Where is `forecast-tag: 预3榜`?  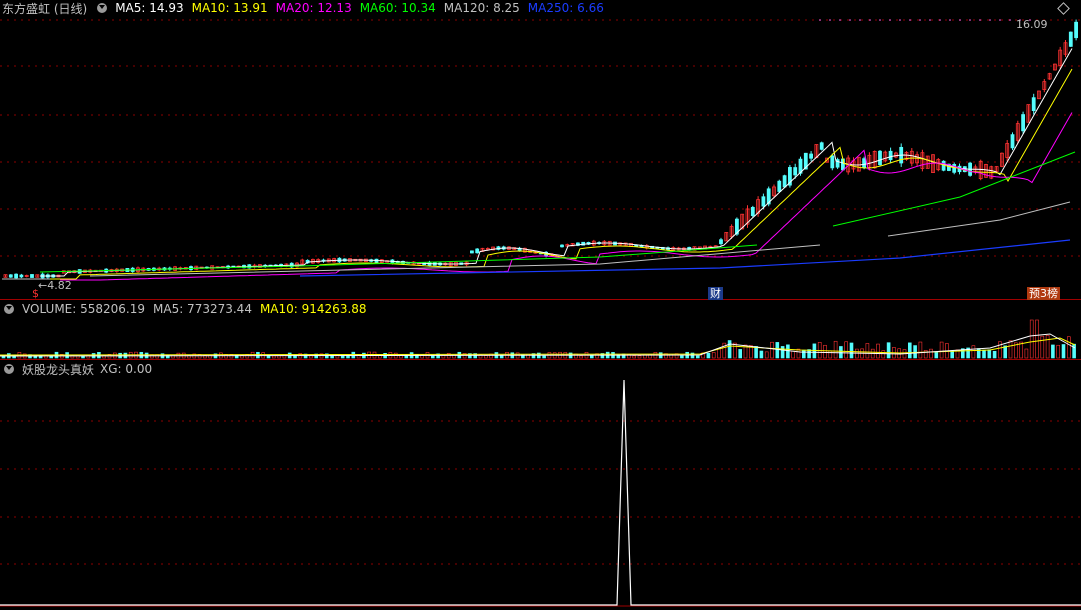
forecast-tag: 预3榜 is located at coordinates (1043, 293).